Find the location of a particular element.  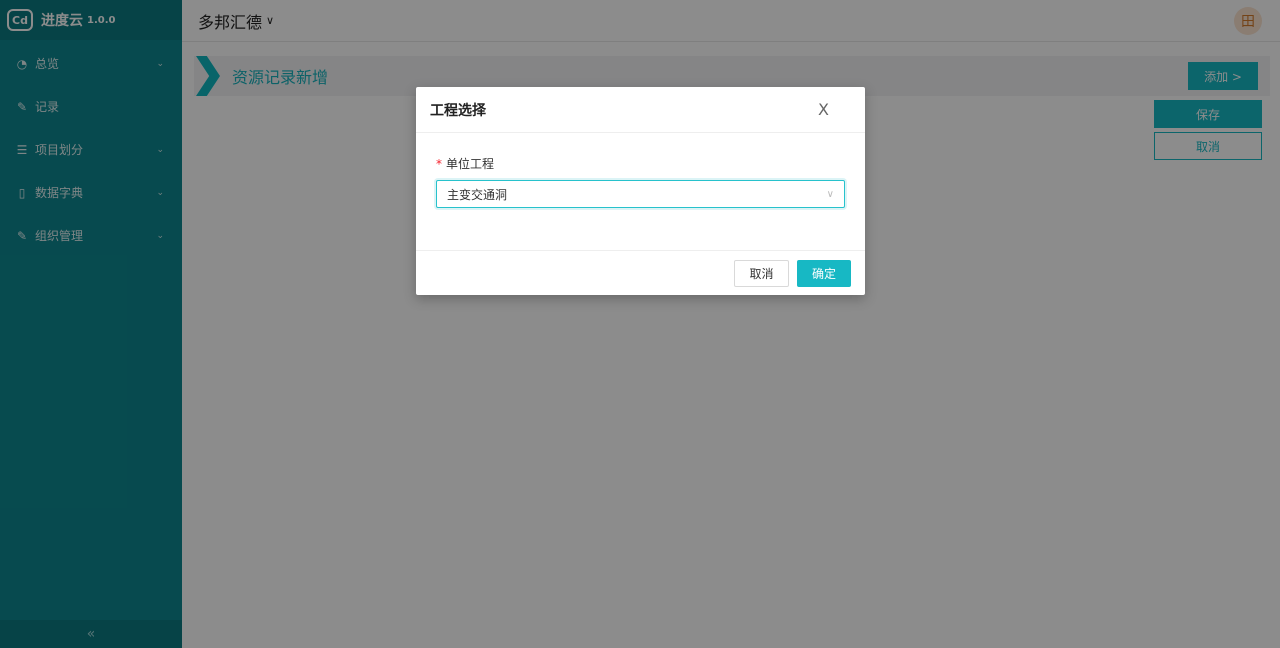

dialog-body: * 单位工程 主变交通洞 ∨ is located at coordinates (640, 191).